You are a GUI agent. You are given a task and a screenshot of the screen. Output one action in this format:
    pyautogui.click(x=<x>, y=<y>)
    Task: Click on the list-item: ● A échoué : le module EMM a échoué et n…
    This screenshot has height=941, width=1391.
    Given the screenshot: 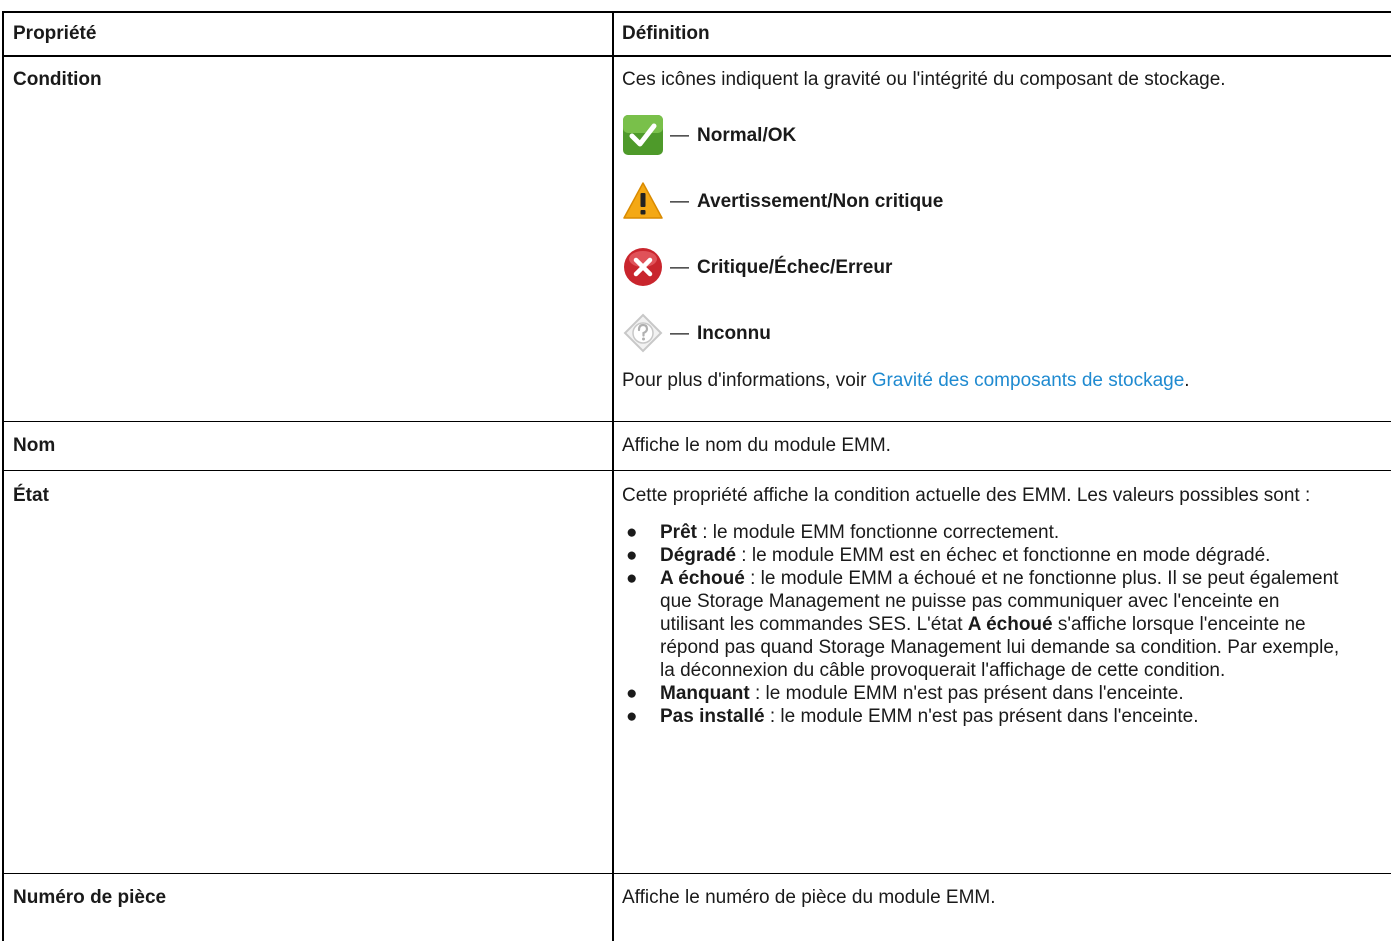 What is the action you would take?
    pyautogui.click(x=982, y=624)
    